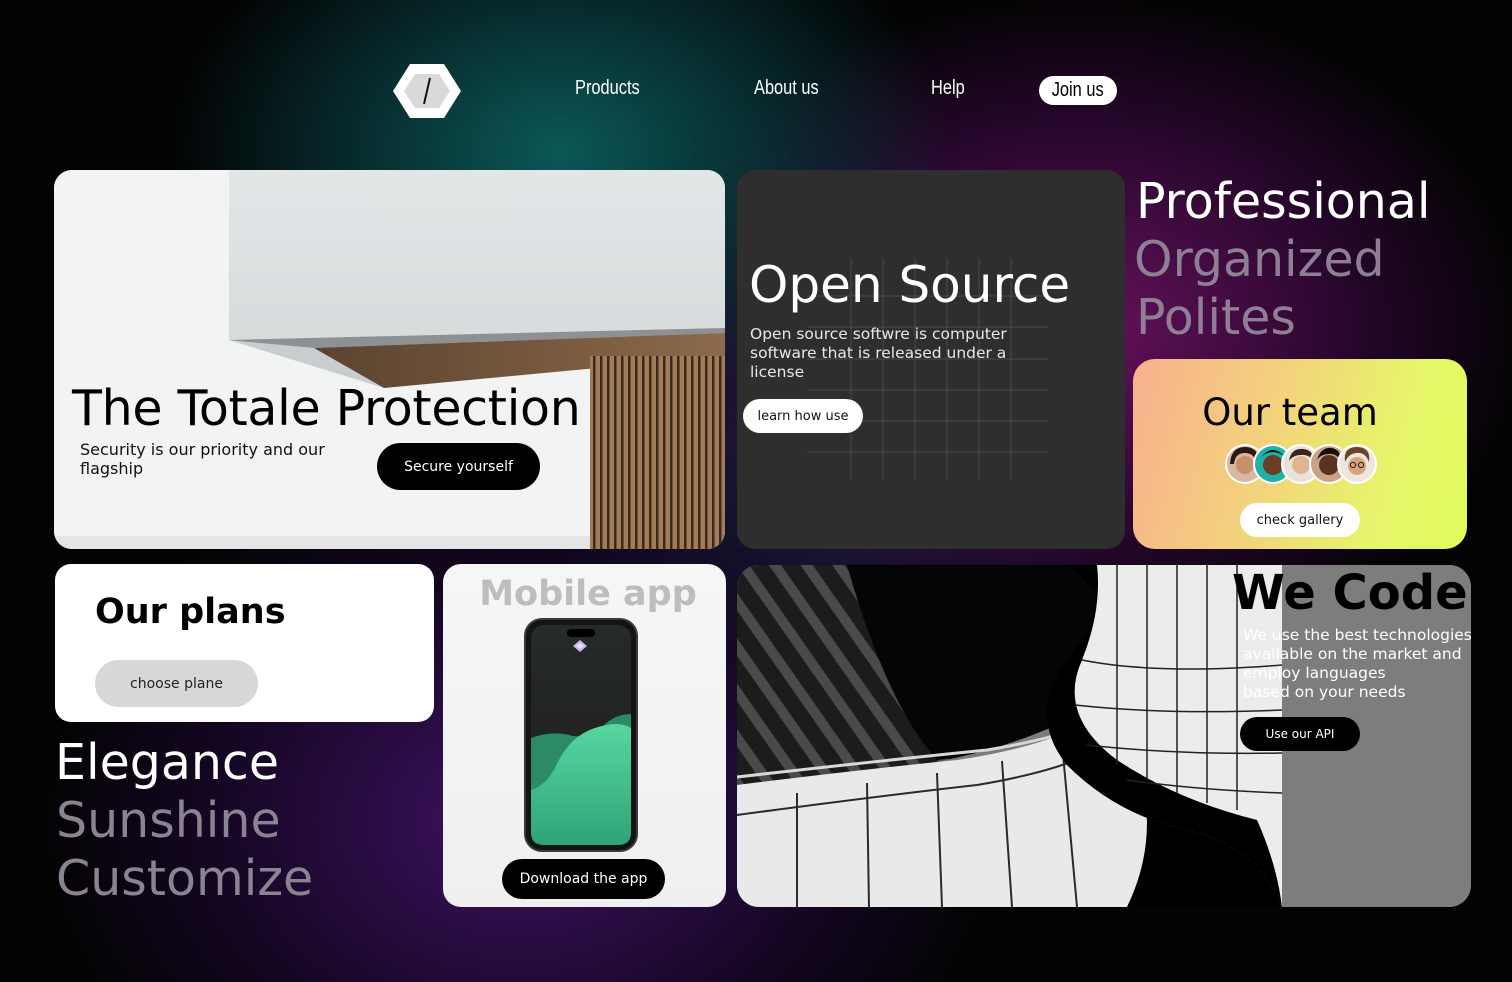 Image resolution: width=1512 pixels, height=982 pixels. Describe the element at coordinates (1300, 734) in the screenshot. I see `use-our-api-button: Use our API` at that location.